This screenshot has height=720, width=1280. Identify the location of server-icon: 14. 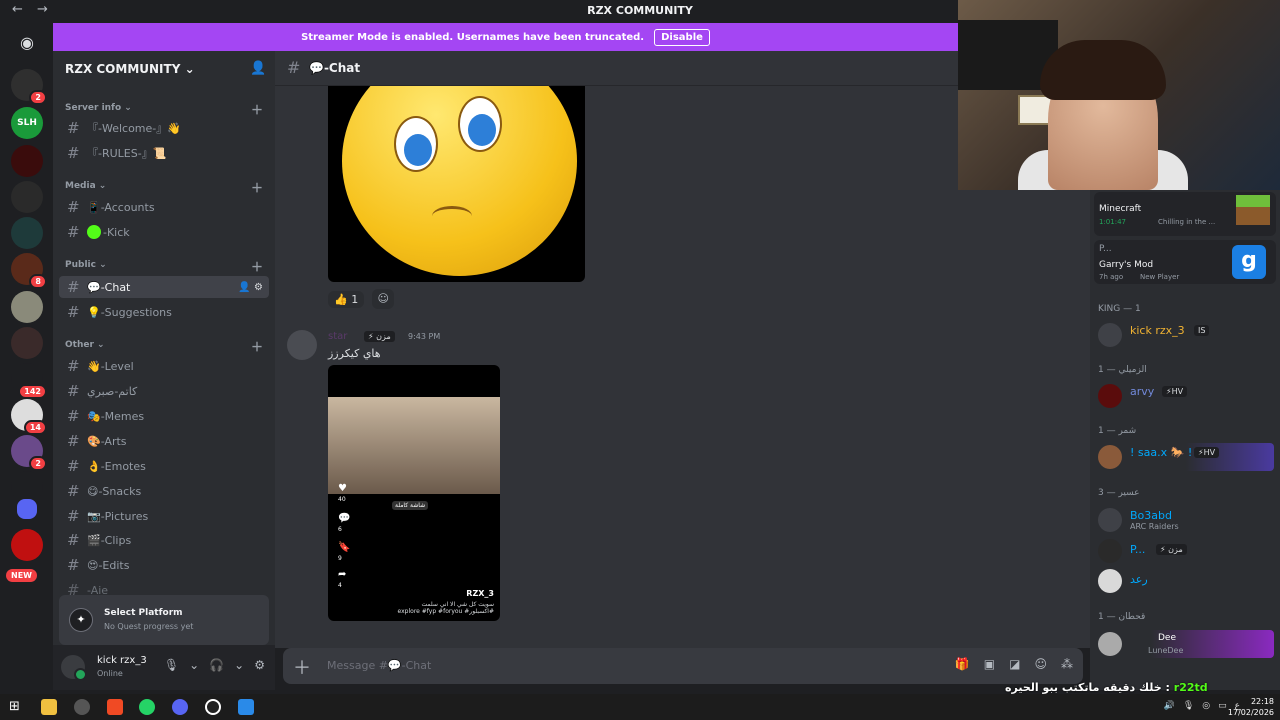
(29, 417).